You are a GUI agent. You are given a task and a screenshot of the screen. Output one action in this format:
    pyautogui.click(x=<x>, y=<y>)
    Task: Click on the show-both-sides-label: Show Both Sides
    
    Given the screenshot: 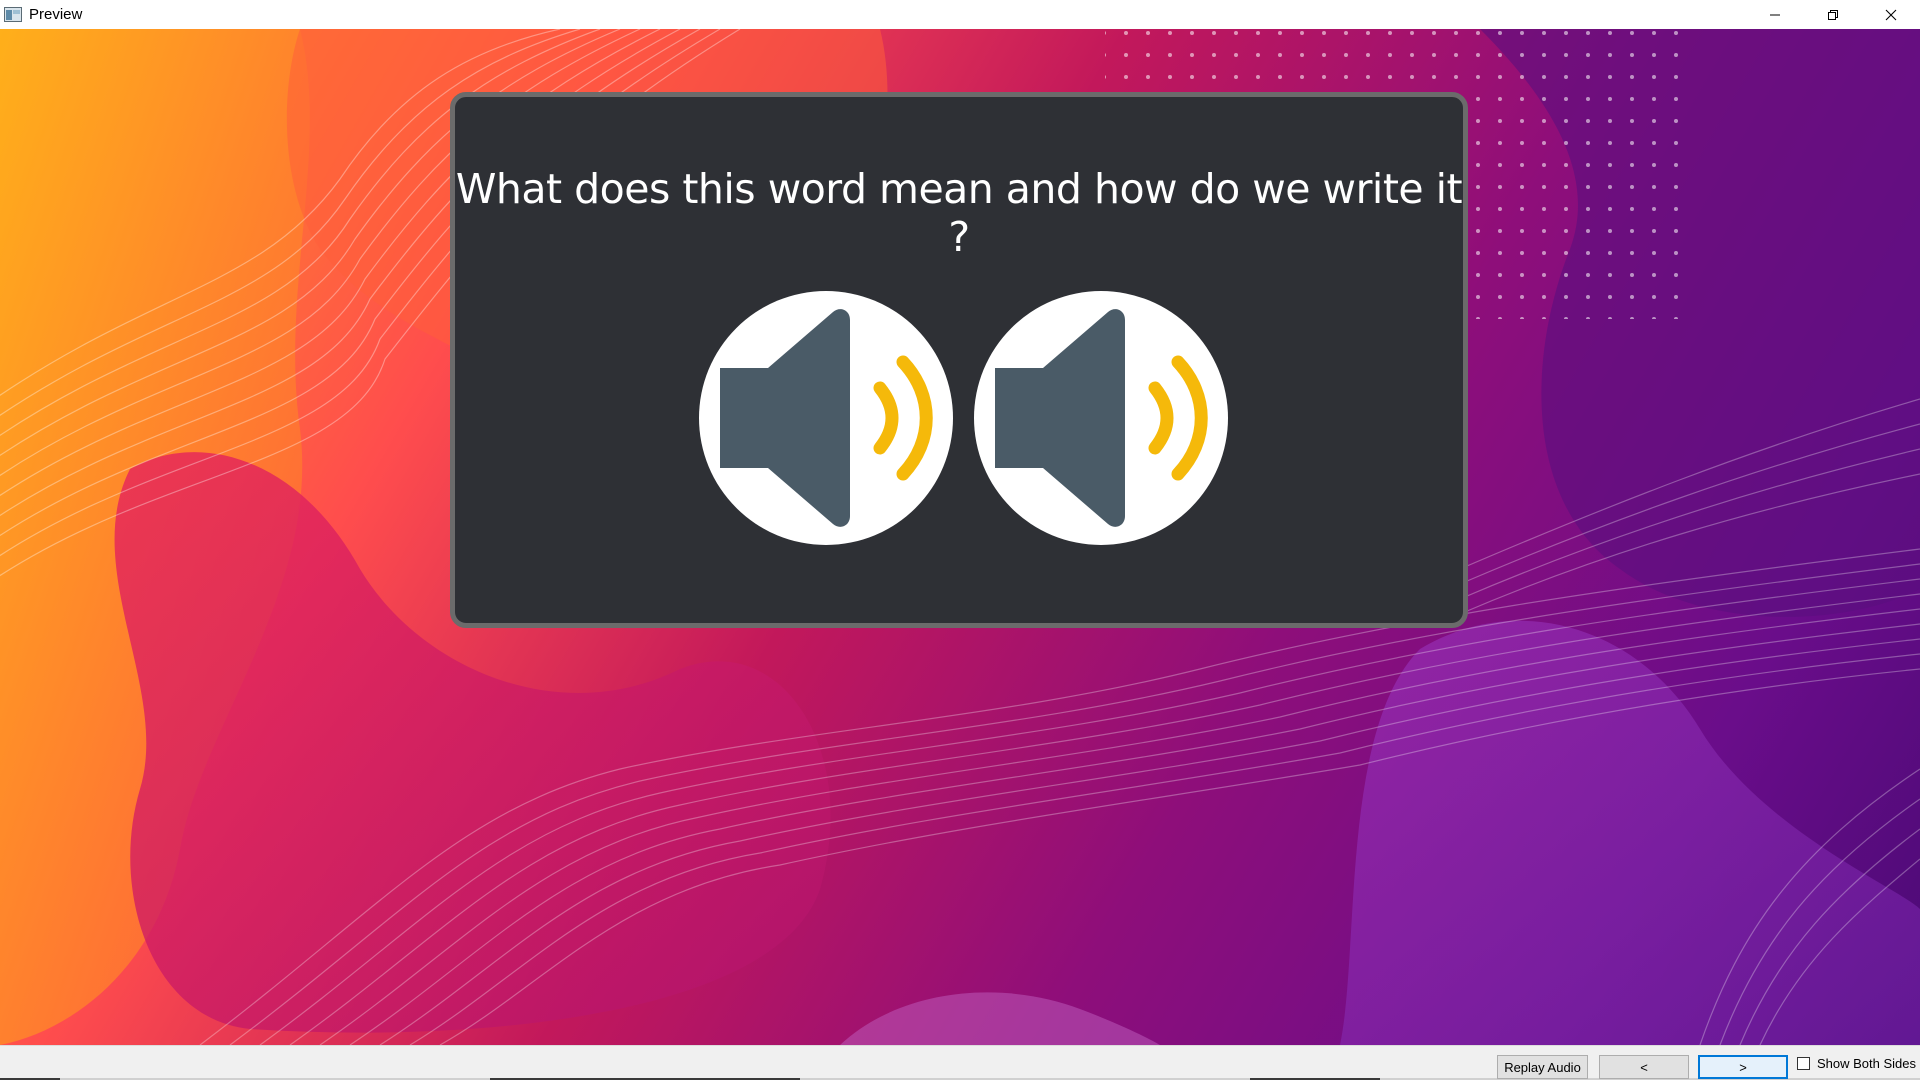 What is the action you would take?
    pyautogui.click(x=1867, y=1063)
    